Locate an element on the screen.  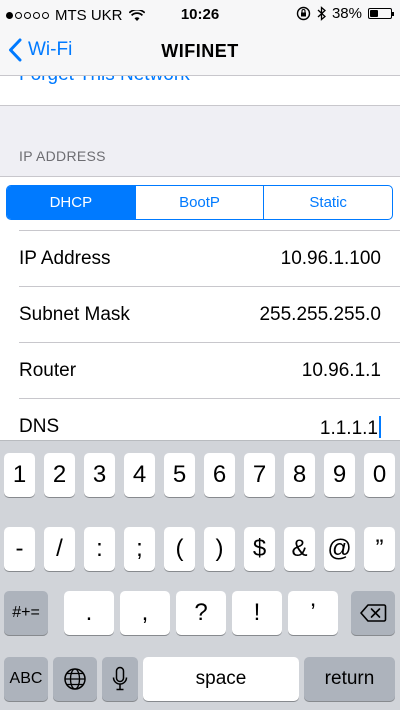
key-quote: ” is located at coordinates (379, 549).